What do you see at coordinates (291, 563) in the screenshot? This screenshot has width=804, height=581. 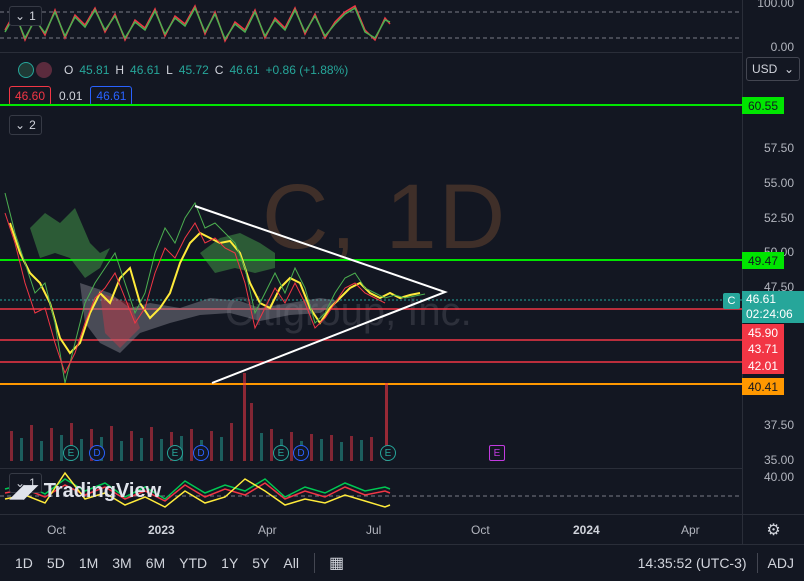 I see `timeframe-all: All` at bounding box center [291, 563].